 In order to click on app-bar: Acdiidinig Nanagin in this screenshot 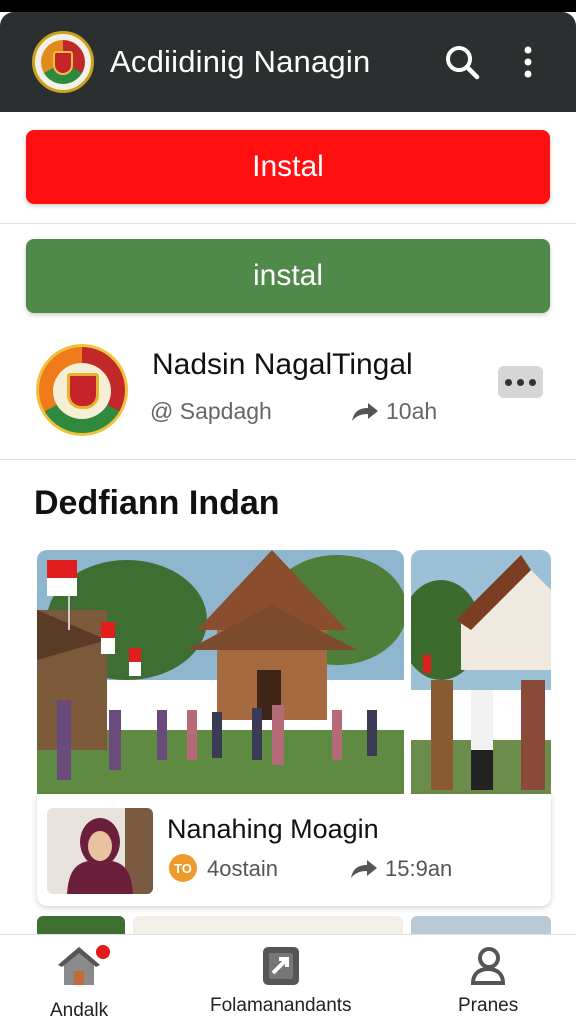, I will do `click(288, 62)`.